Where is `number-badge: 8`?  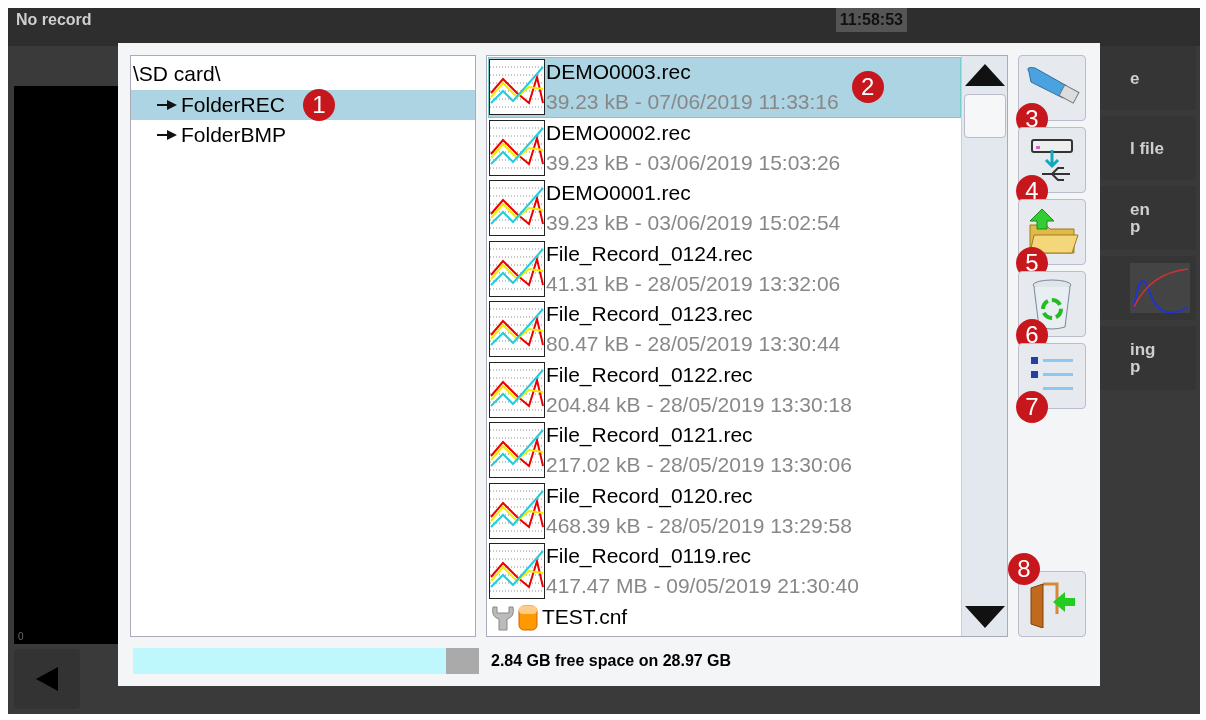
number-badge: 8 is located at coordinates (1024, 569).